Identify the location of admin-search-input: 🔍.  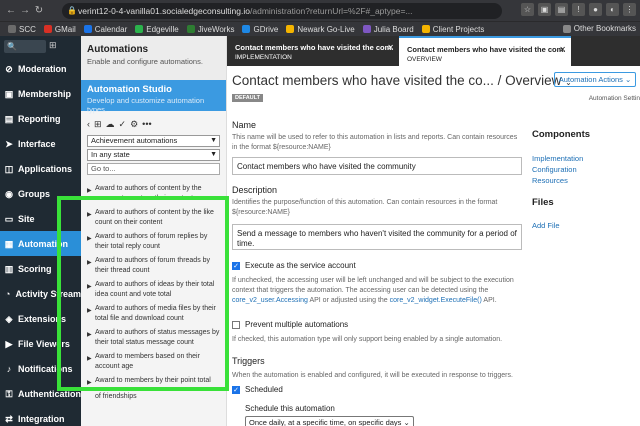
(25, 46).